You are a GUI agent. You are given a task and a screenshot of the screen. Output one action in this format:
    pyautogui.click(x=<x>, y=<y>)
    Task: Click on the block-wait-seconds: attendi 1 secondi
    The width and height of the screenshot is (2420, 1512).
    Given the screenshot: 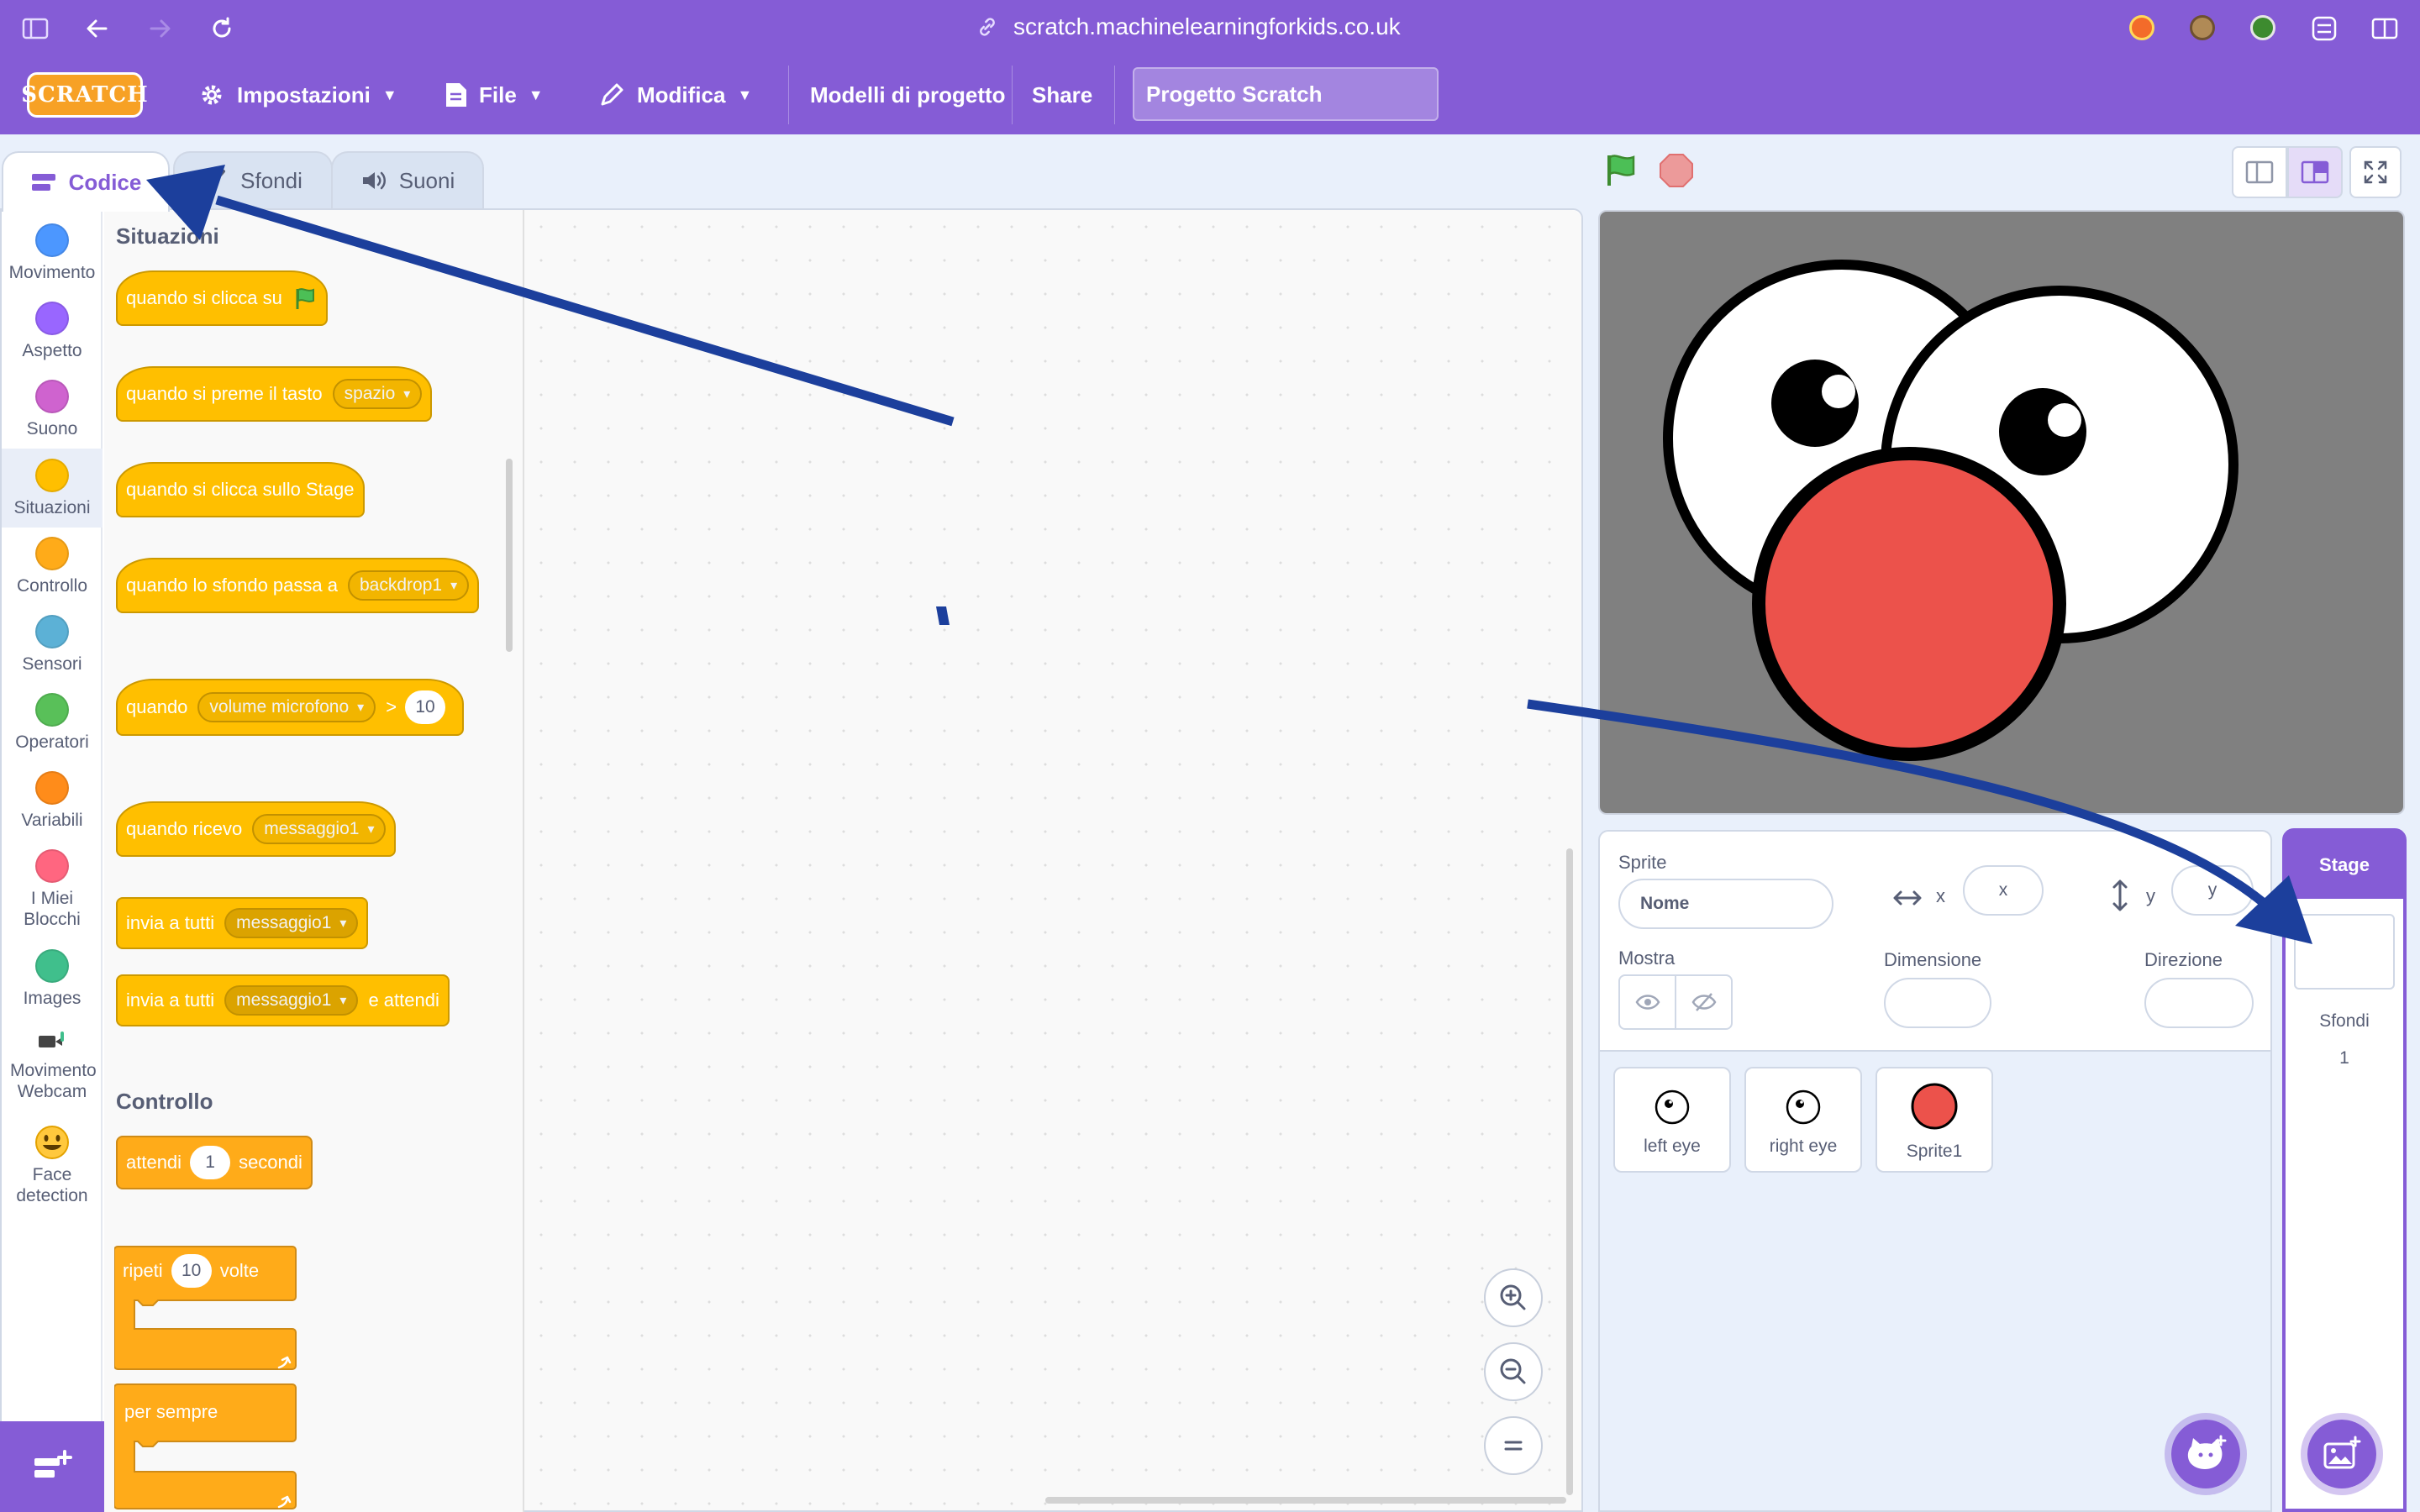 What is the action you would take?
    pyautogui.click(x=214, y=1162)
    